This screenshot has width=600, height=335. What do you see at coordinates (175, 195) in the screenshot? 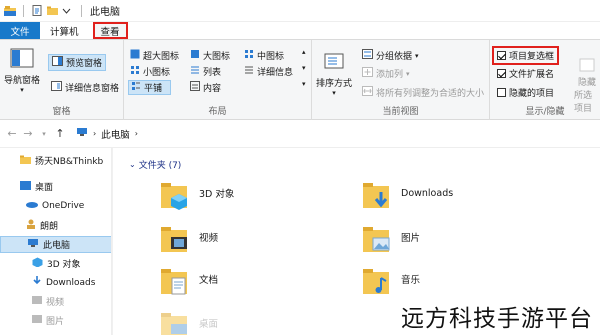
I see `3d-objects-folder-icon` at bounding box center [175, 195].